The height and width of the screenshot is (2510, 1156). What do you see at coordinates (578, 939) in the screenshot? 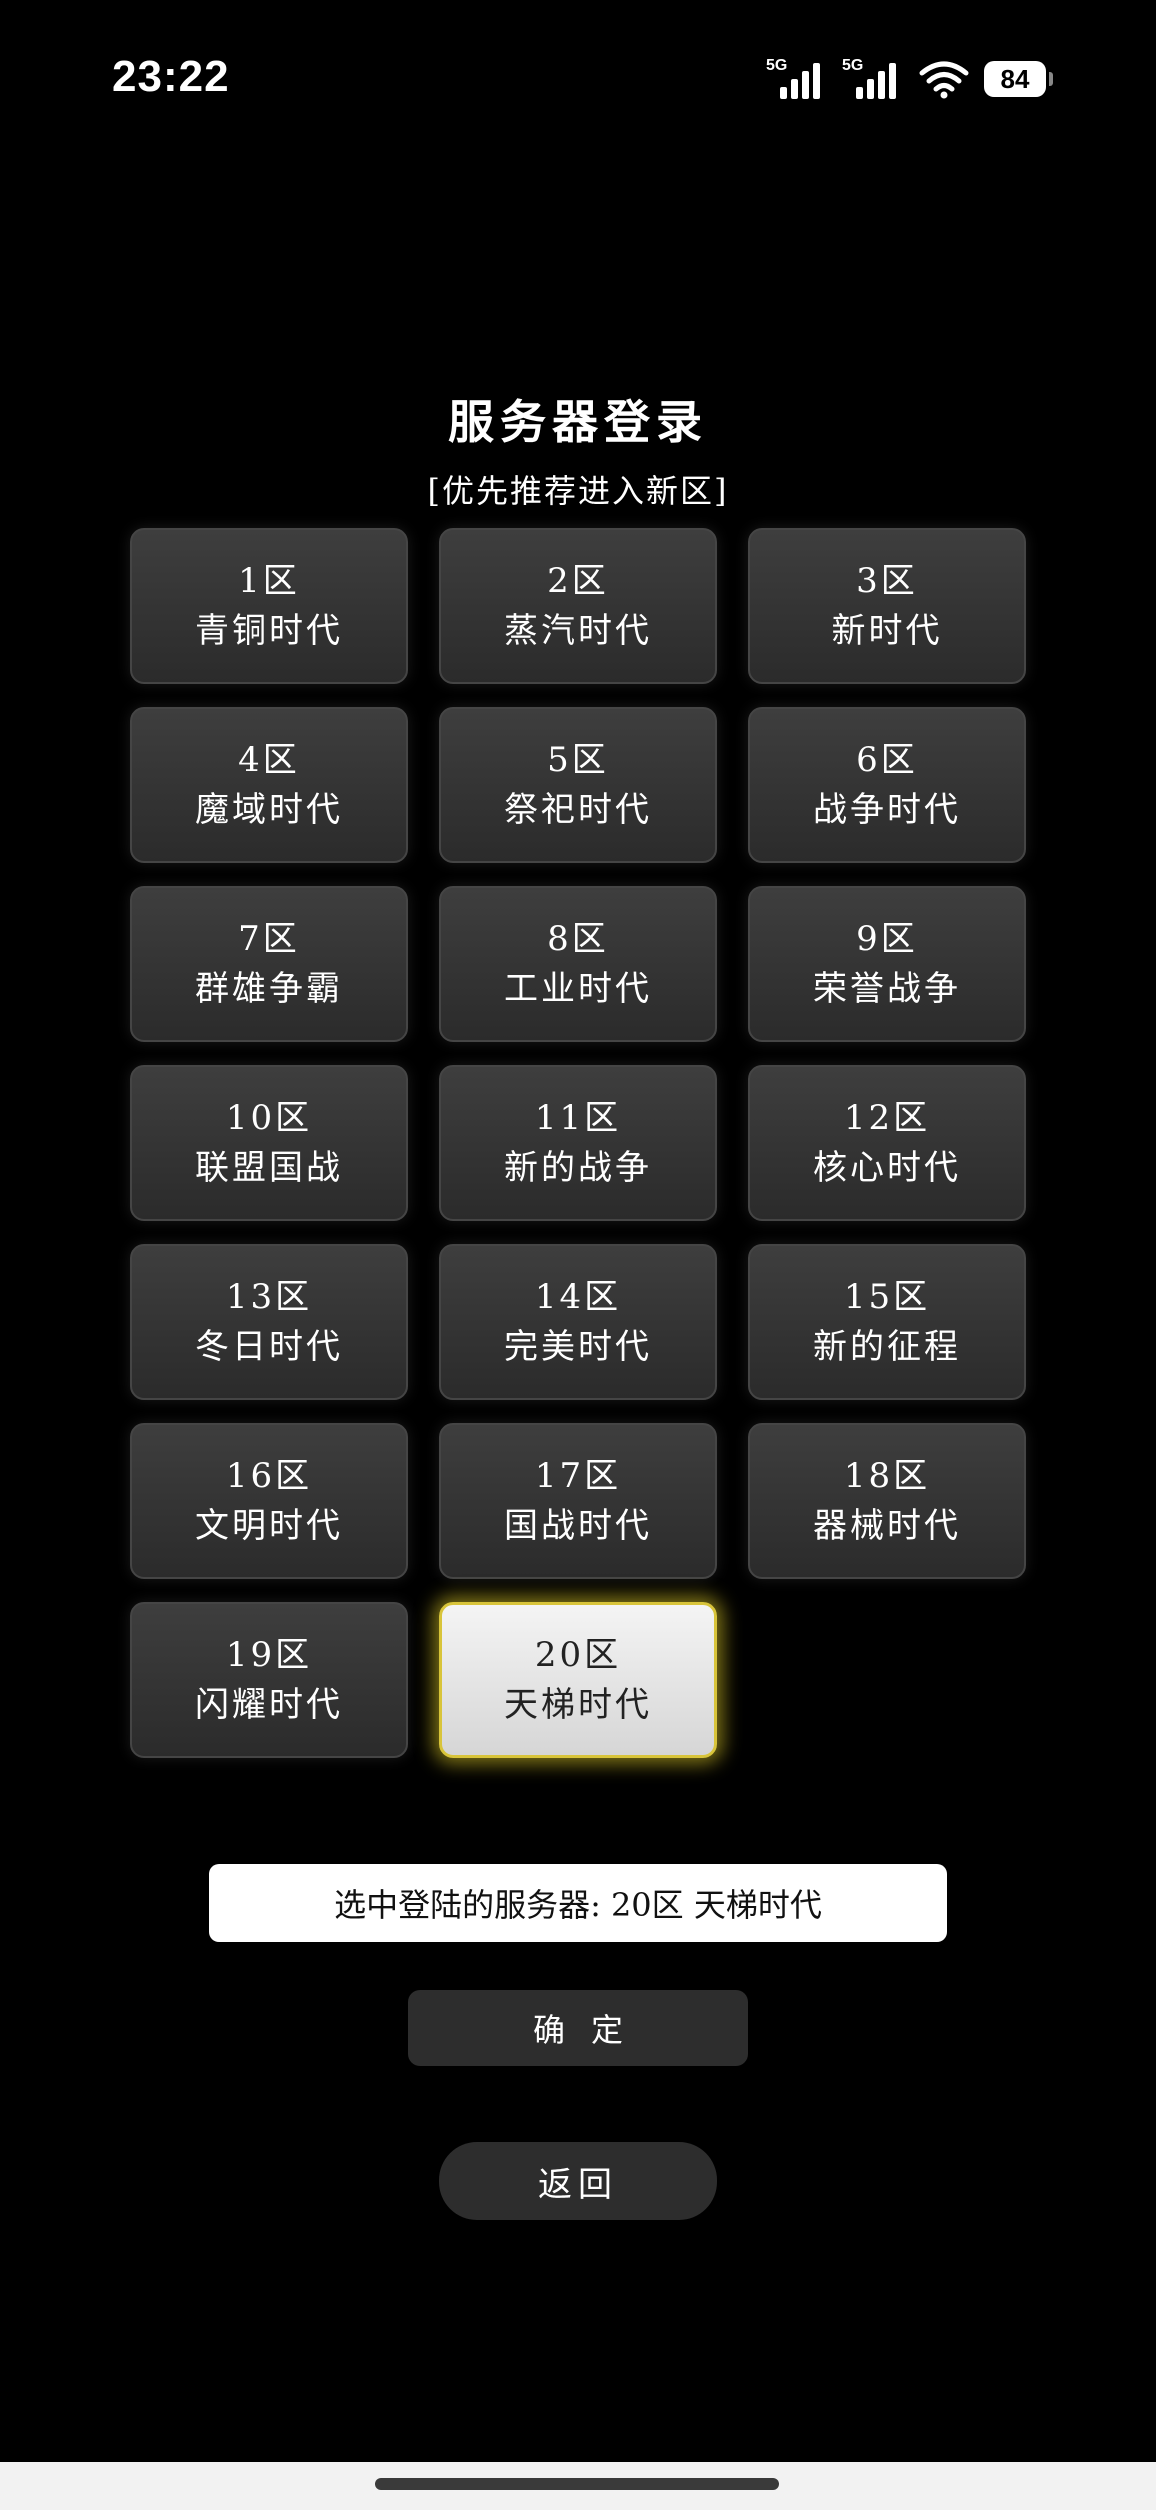
I see `server-number: 8区` at bounding box center [578, 939].